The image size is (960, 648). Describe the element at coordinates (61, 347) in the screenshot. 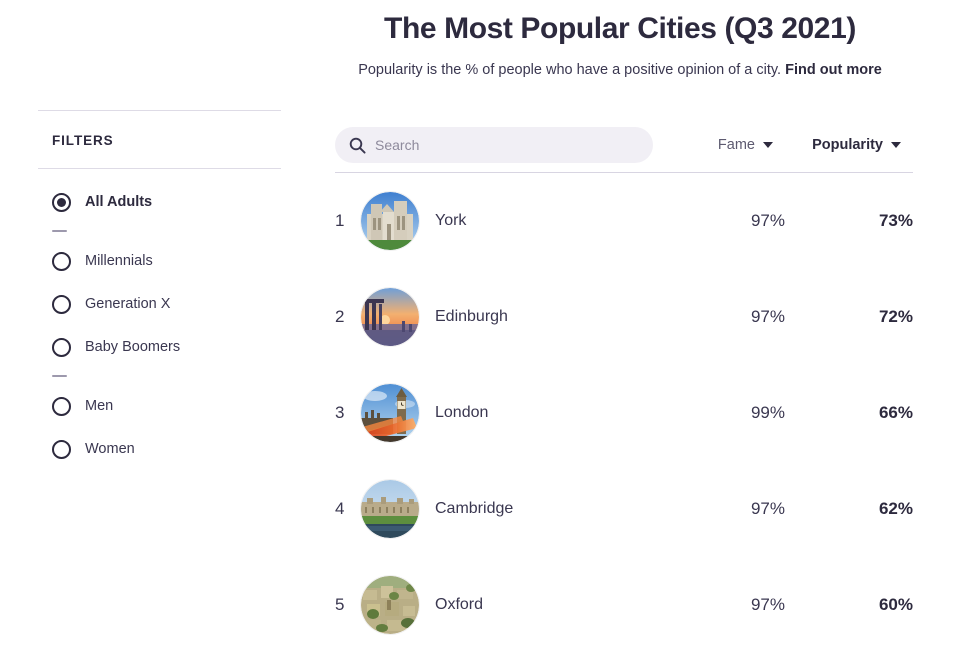

I see `radio-icon-baby-boomers` at that location.